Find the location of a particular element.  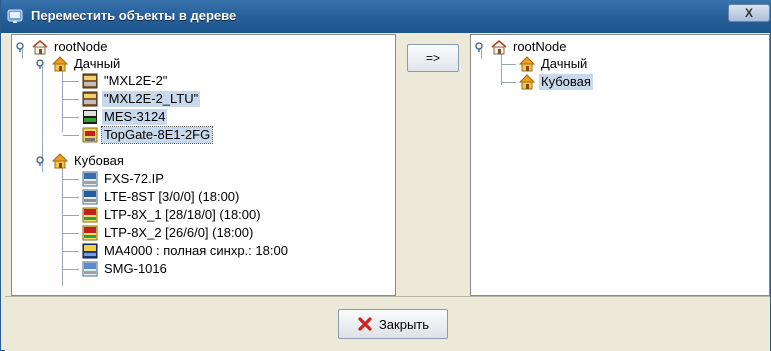

tree-node-label: "MXL2E-2" is located at coordinates (136, 80).